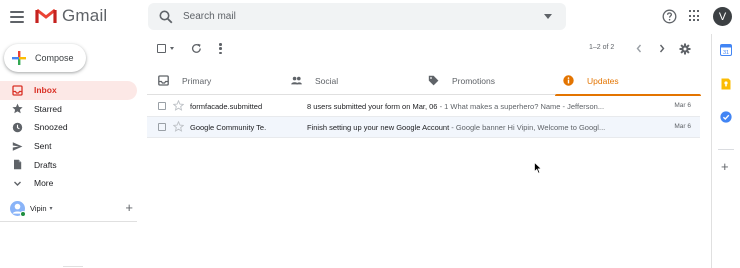 The image size is (740, 268). Describe the element at coordinates (38, 208) in the screenshot. I see `user-name: Vipin` at that location.